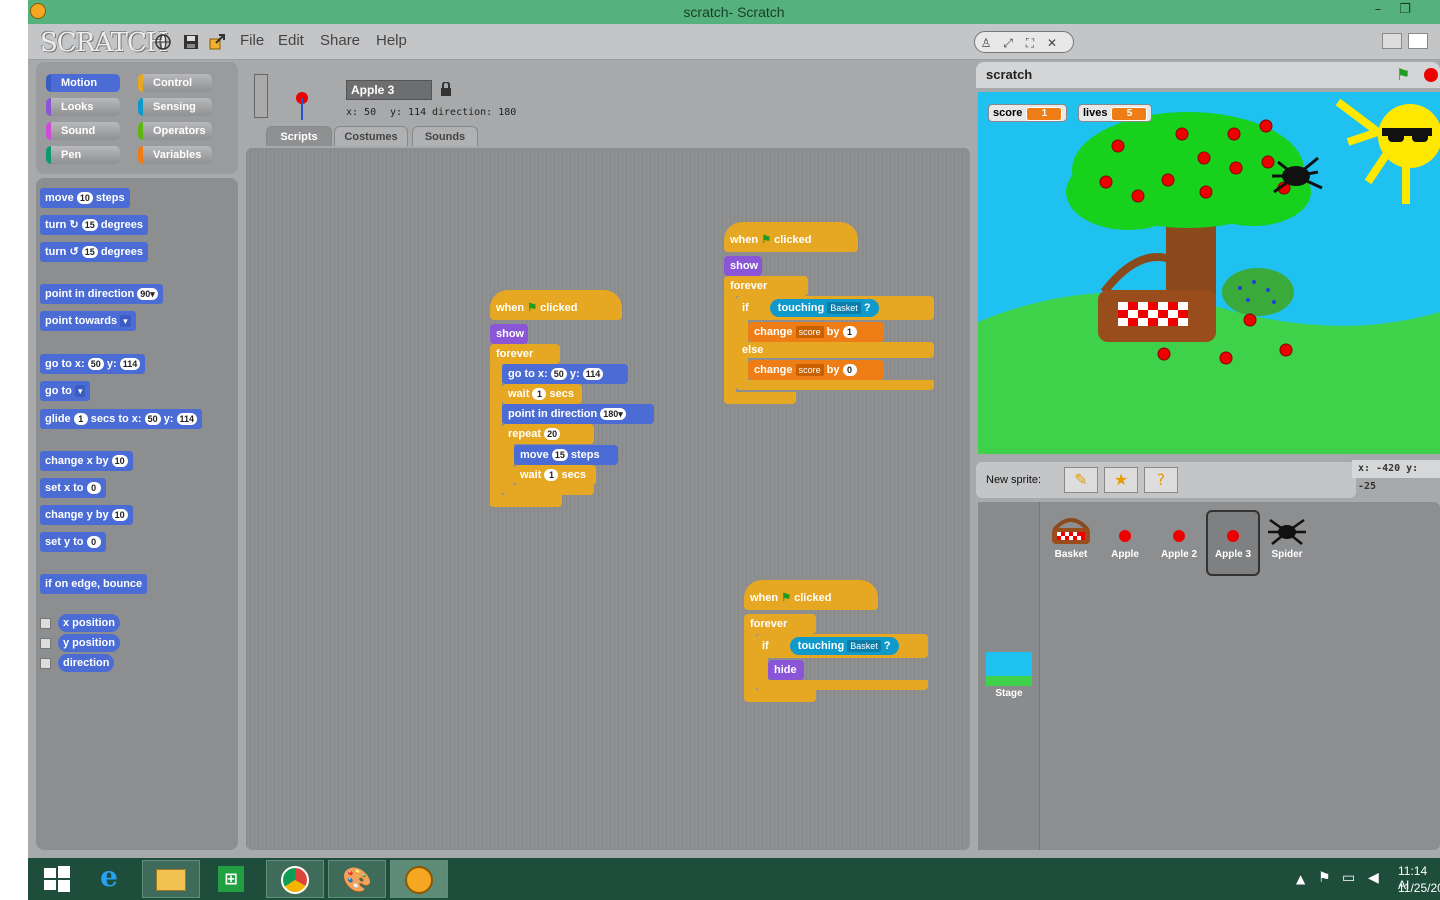  I want to click on category-control: Control, so click(175, 83).